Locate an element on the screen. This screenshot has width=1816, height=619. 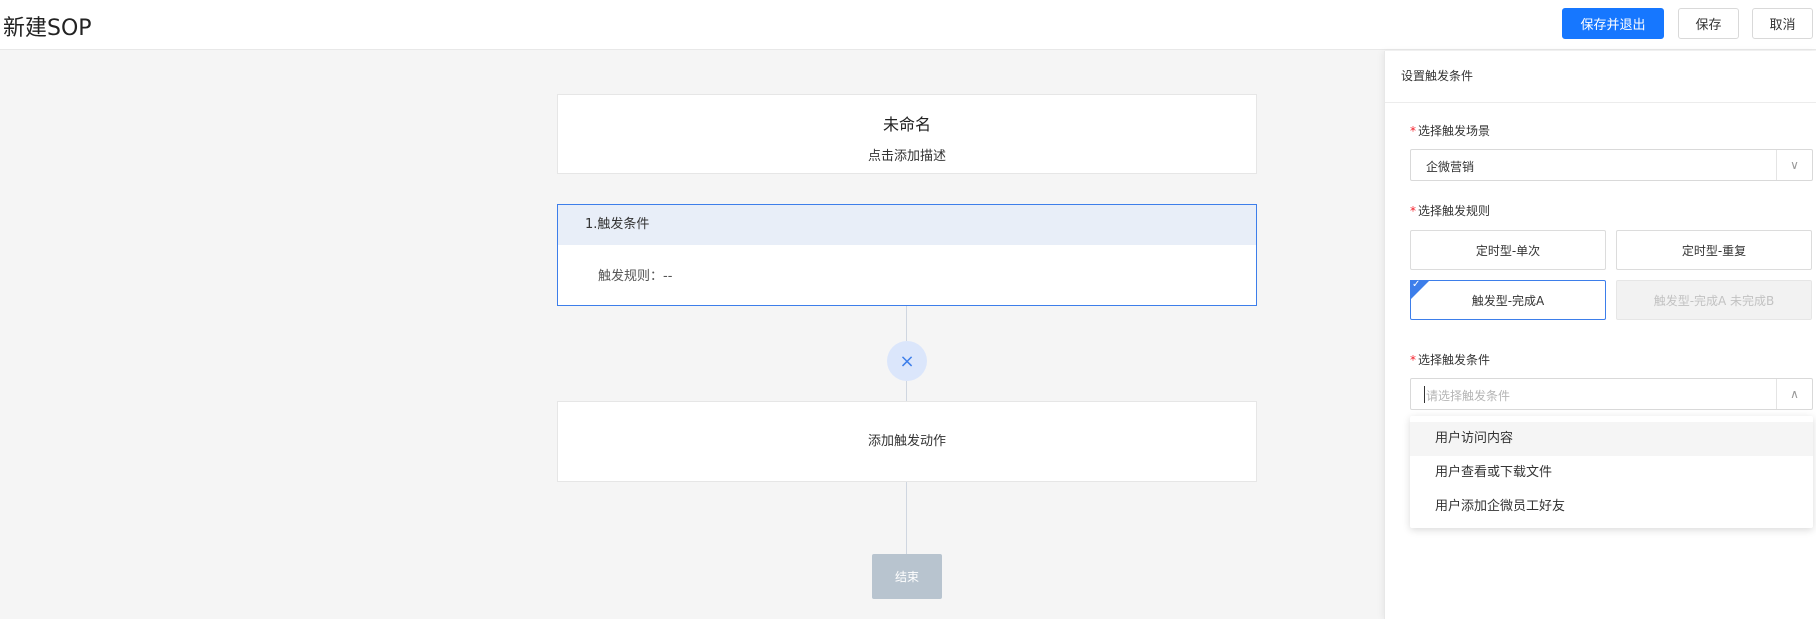
sop-description: 点击添加描述 is located at coordinates (907, 154).